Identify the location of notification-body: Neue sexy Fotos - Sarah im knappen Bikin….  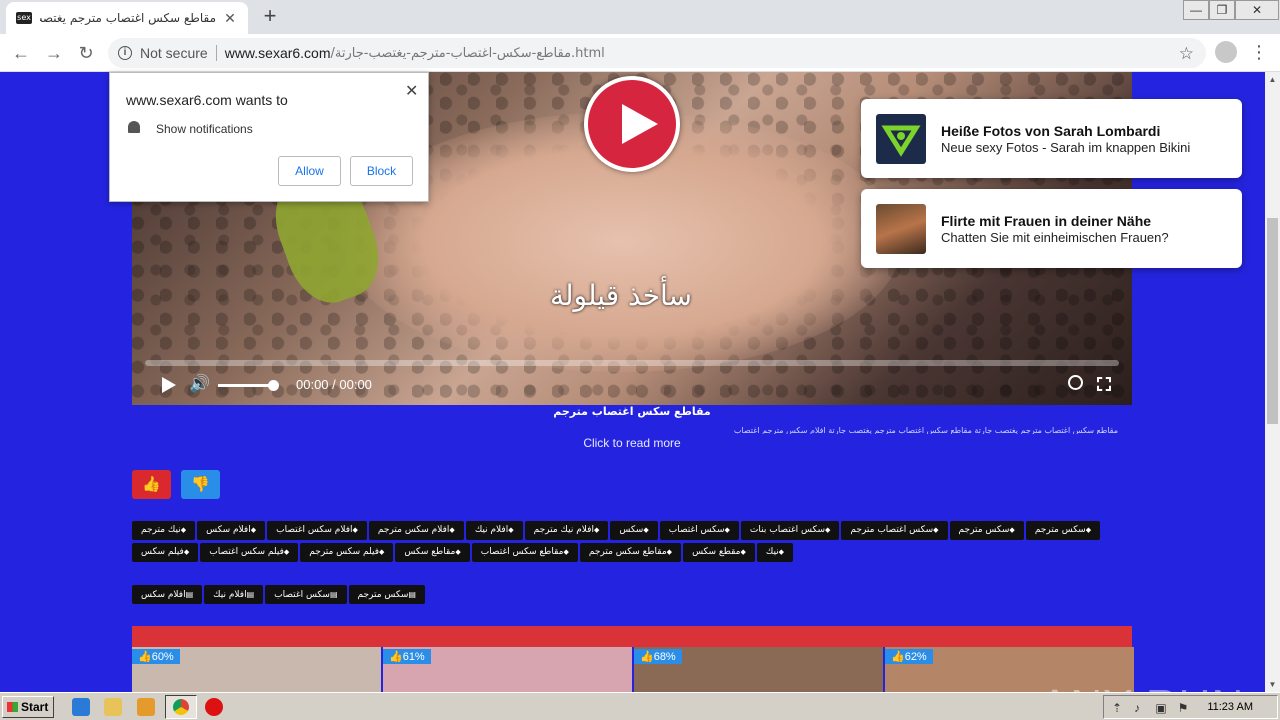
(1066, 147).